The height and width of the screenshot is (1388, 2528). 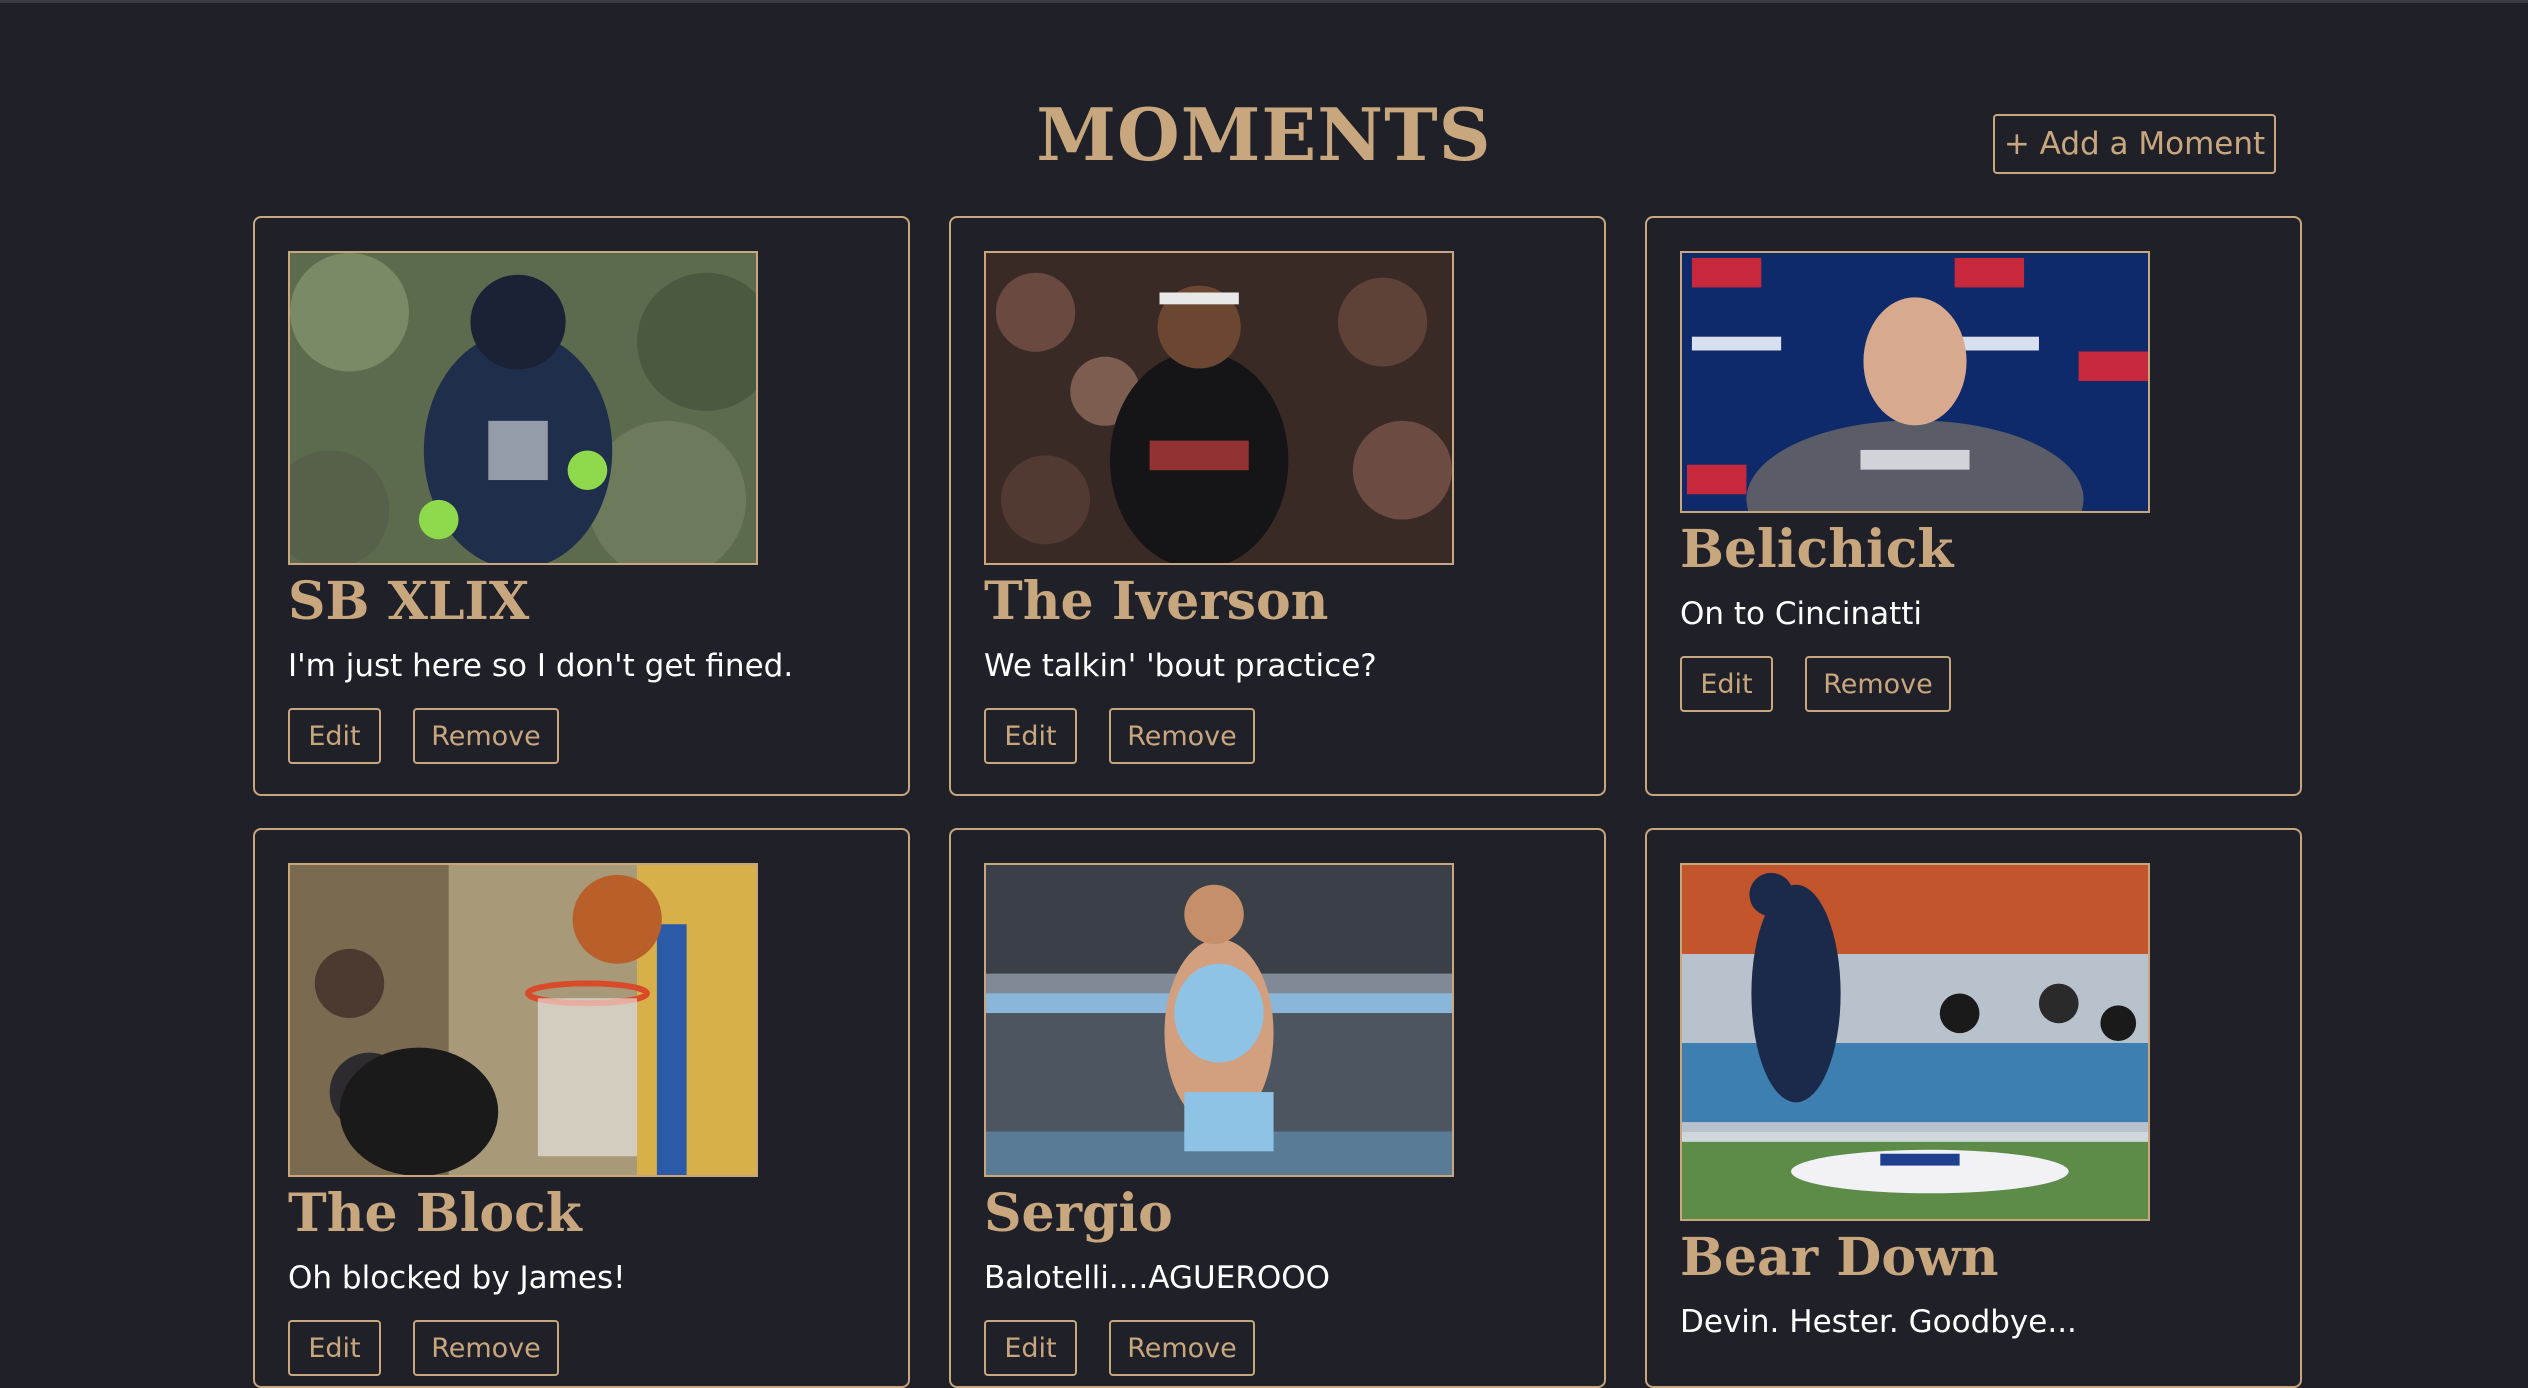 What do you see at coordinates (409, 601) in the screenshot?
I see `moment-title: SB XLIX` at bounding box center [409, 601].